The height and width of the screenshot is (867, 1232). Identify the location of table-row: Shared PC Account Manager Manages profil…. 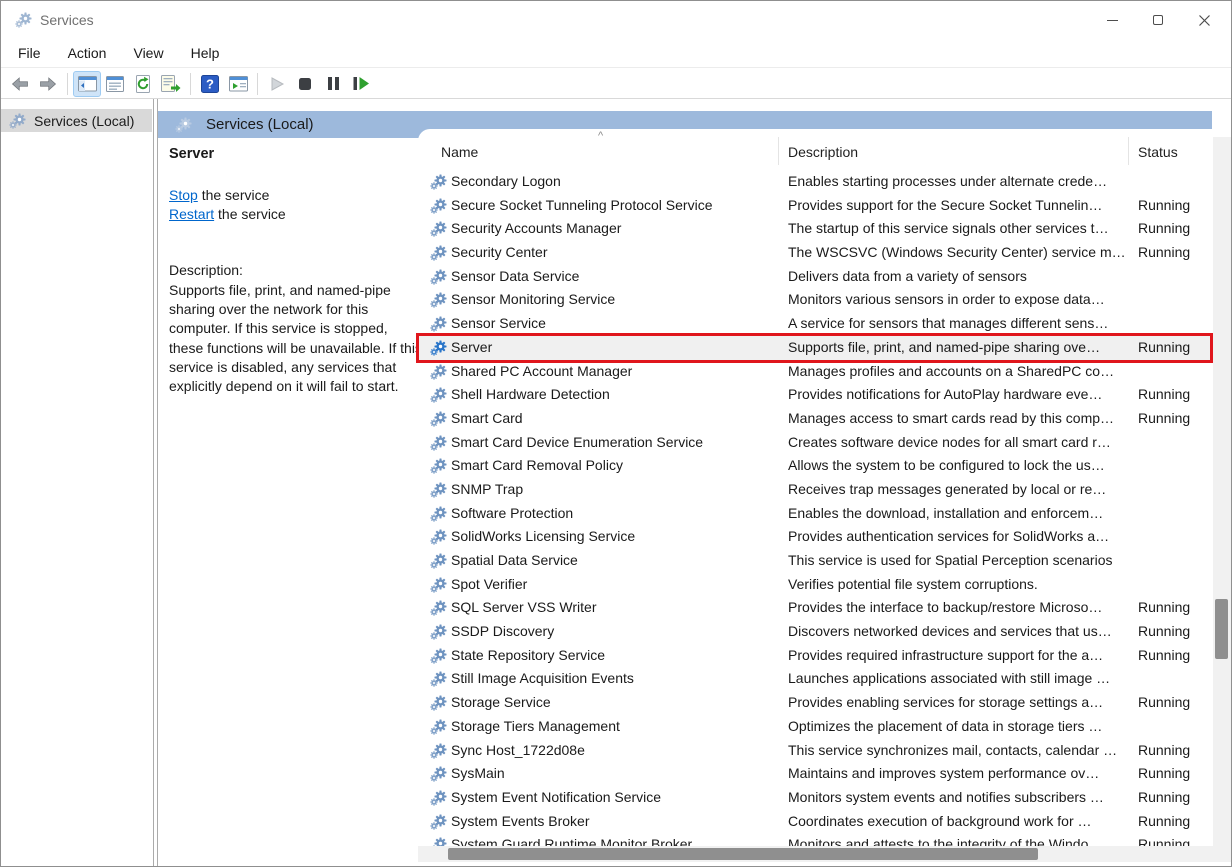
(824, 372).